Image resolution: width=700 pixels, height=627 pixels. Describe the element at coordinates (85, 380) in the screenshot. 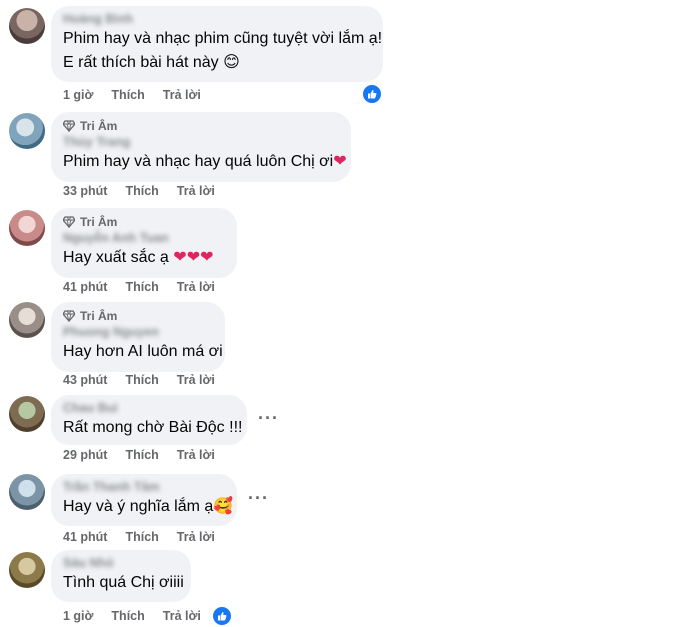

I see `timestamp: 43 phút` at that location.